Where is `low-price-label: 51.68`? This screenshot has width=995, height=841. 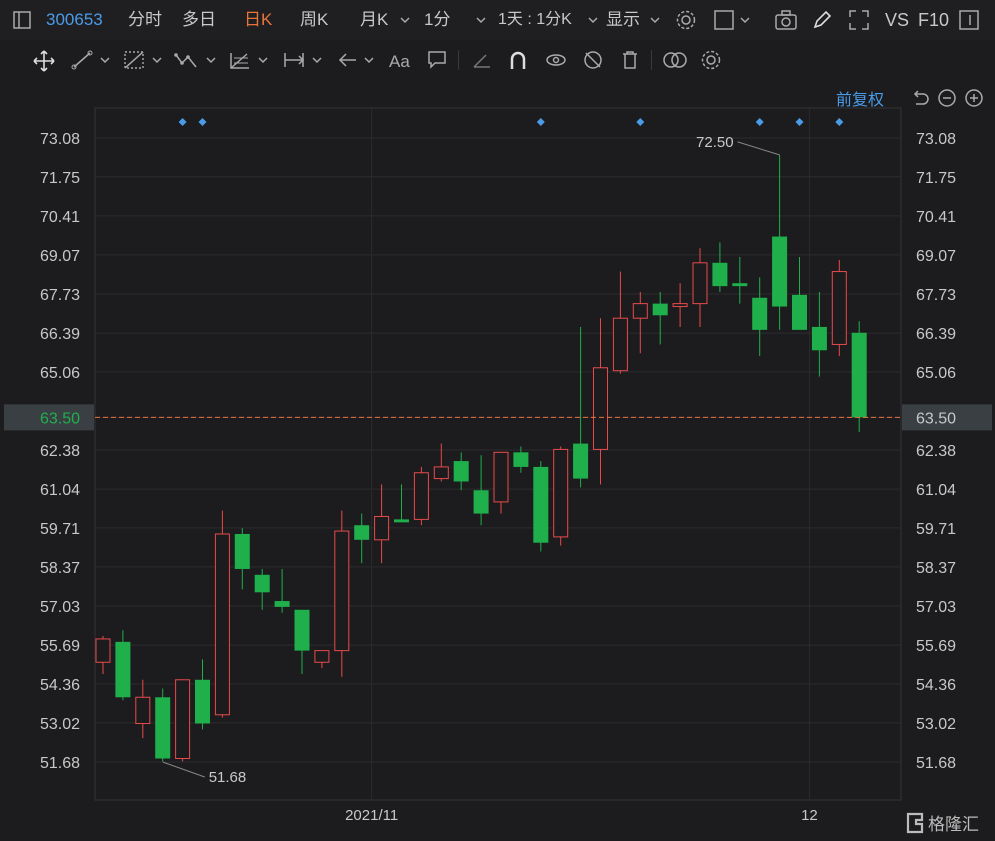
low-price-label: 51.68 is located at coordinates (228, 777).